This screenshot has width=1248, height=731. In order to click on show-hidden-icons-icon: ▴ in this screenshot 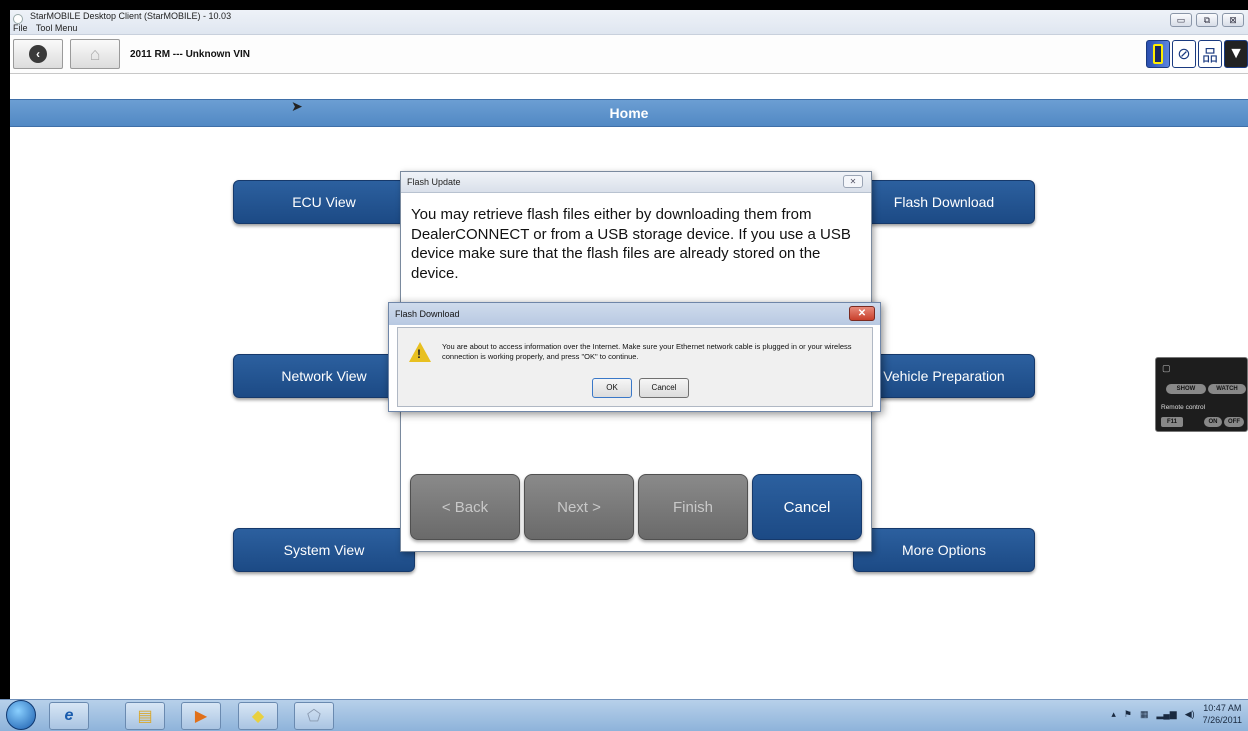, I will do `click(1113, 714)`.